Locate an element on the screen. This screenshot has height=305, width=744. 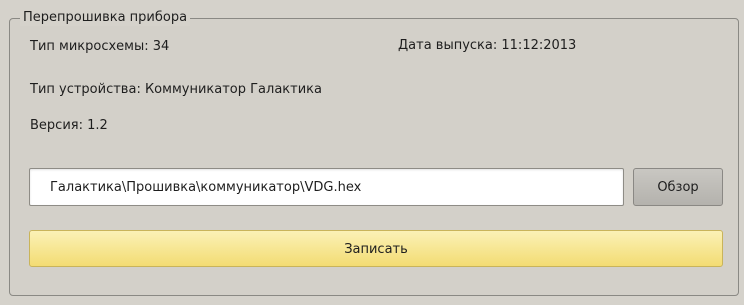
chip-type-label: Тип микросхемы: 34 is located at coordinates (100, 46).